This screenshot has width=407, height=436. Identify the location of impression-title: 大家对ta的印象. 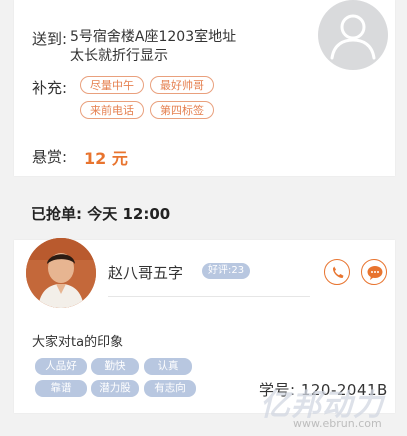
(78, 342).